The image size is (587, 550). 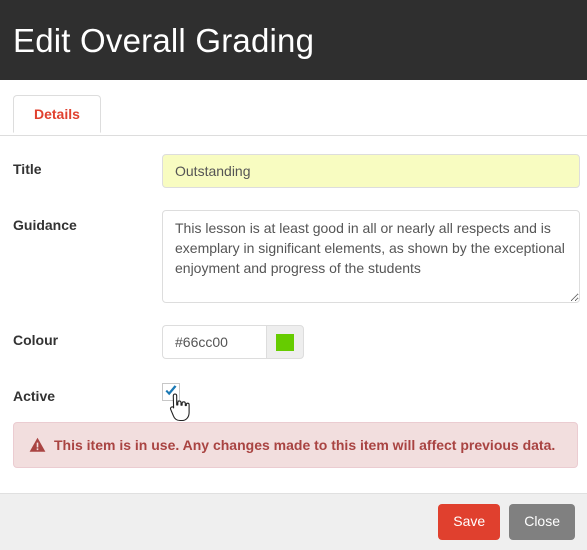 What do you see at coordinates (293, 521) in the screenshot?
I see `modal-footer: Save Close` at bounding box center [293, 521].